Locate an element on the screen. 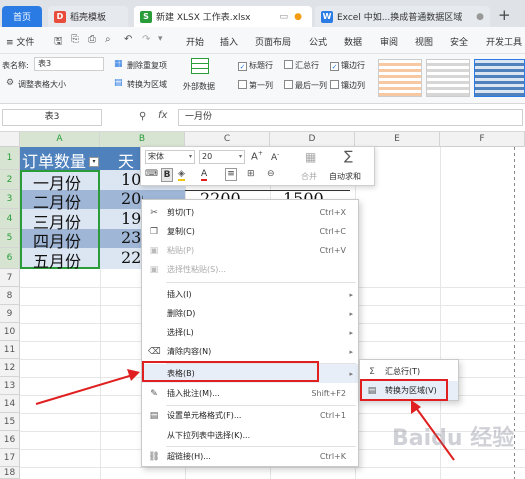 The image size is (525, 479). row-header: 8 is located at coordinates (10, 296).